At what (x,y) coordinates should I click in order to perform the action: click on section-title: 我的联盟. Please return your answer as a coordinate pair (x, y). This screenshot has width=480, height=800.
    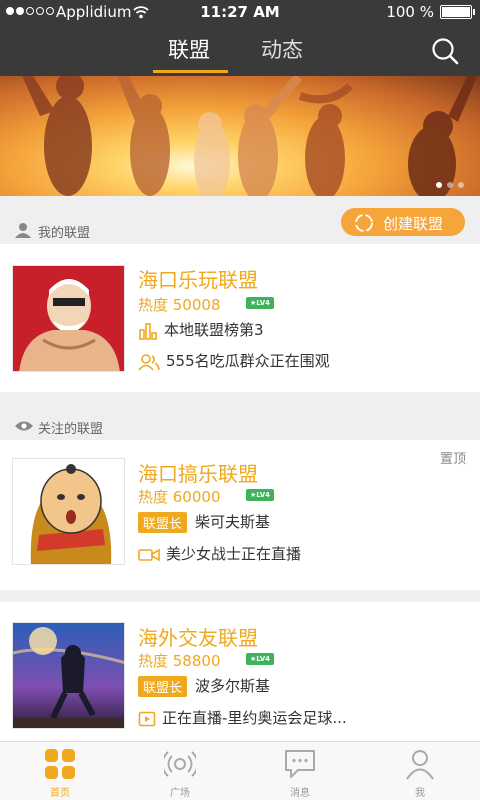
    Looking at the image, I should click on (64, 233).